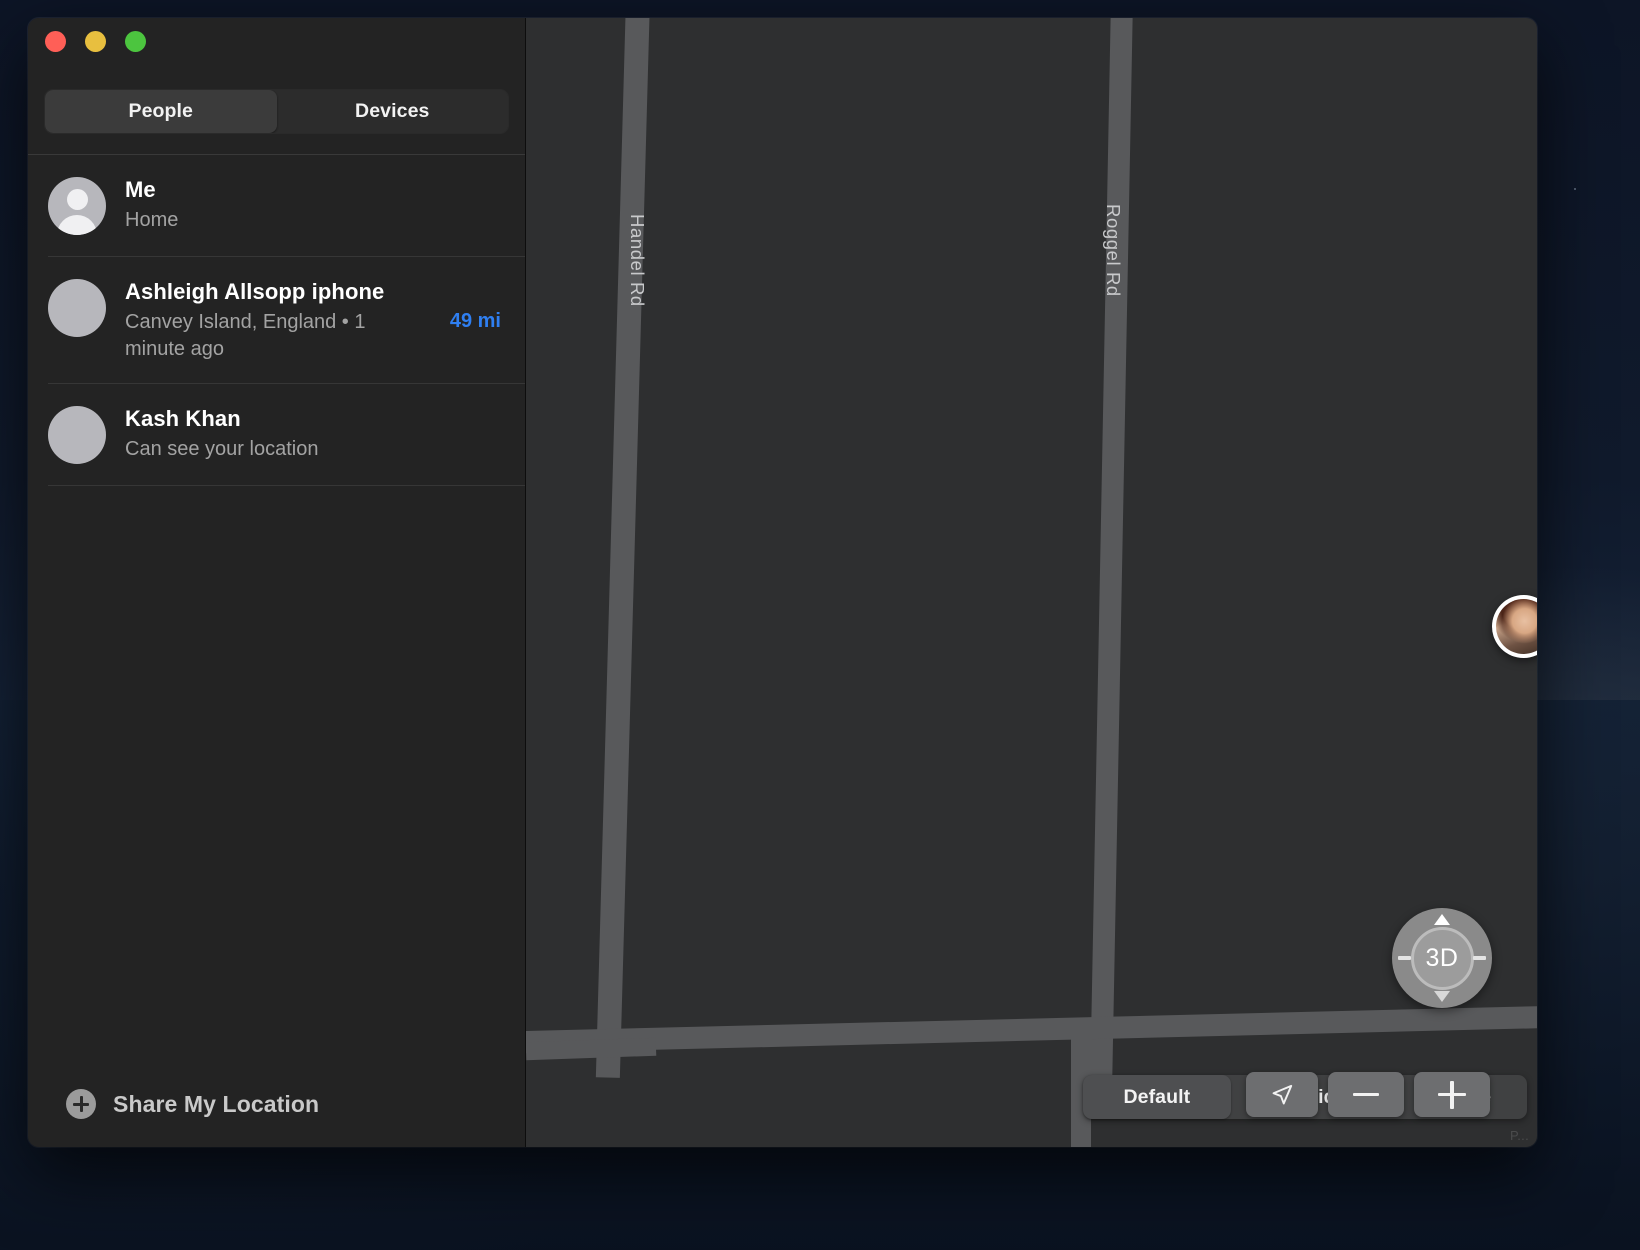 The width and height of the screenshot is (1640, 1250). What do you see at coordinates (222, 449) in the screenshot?
I see `person-status: Can see your location` at bounding box center [222, 449].